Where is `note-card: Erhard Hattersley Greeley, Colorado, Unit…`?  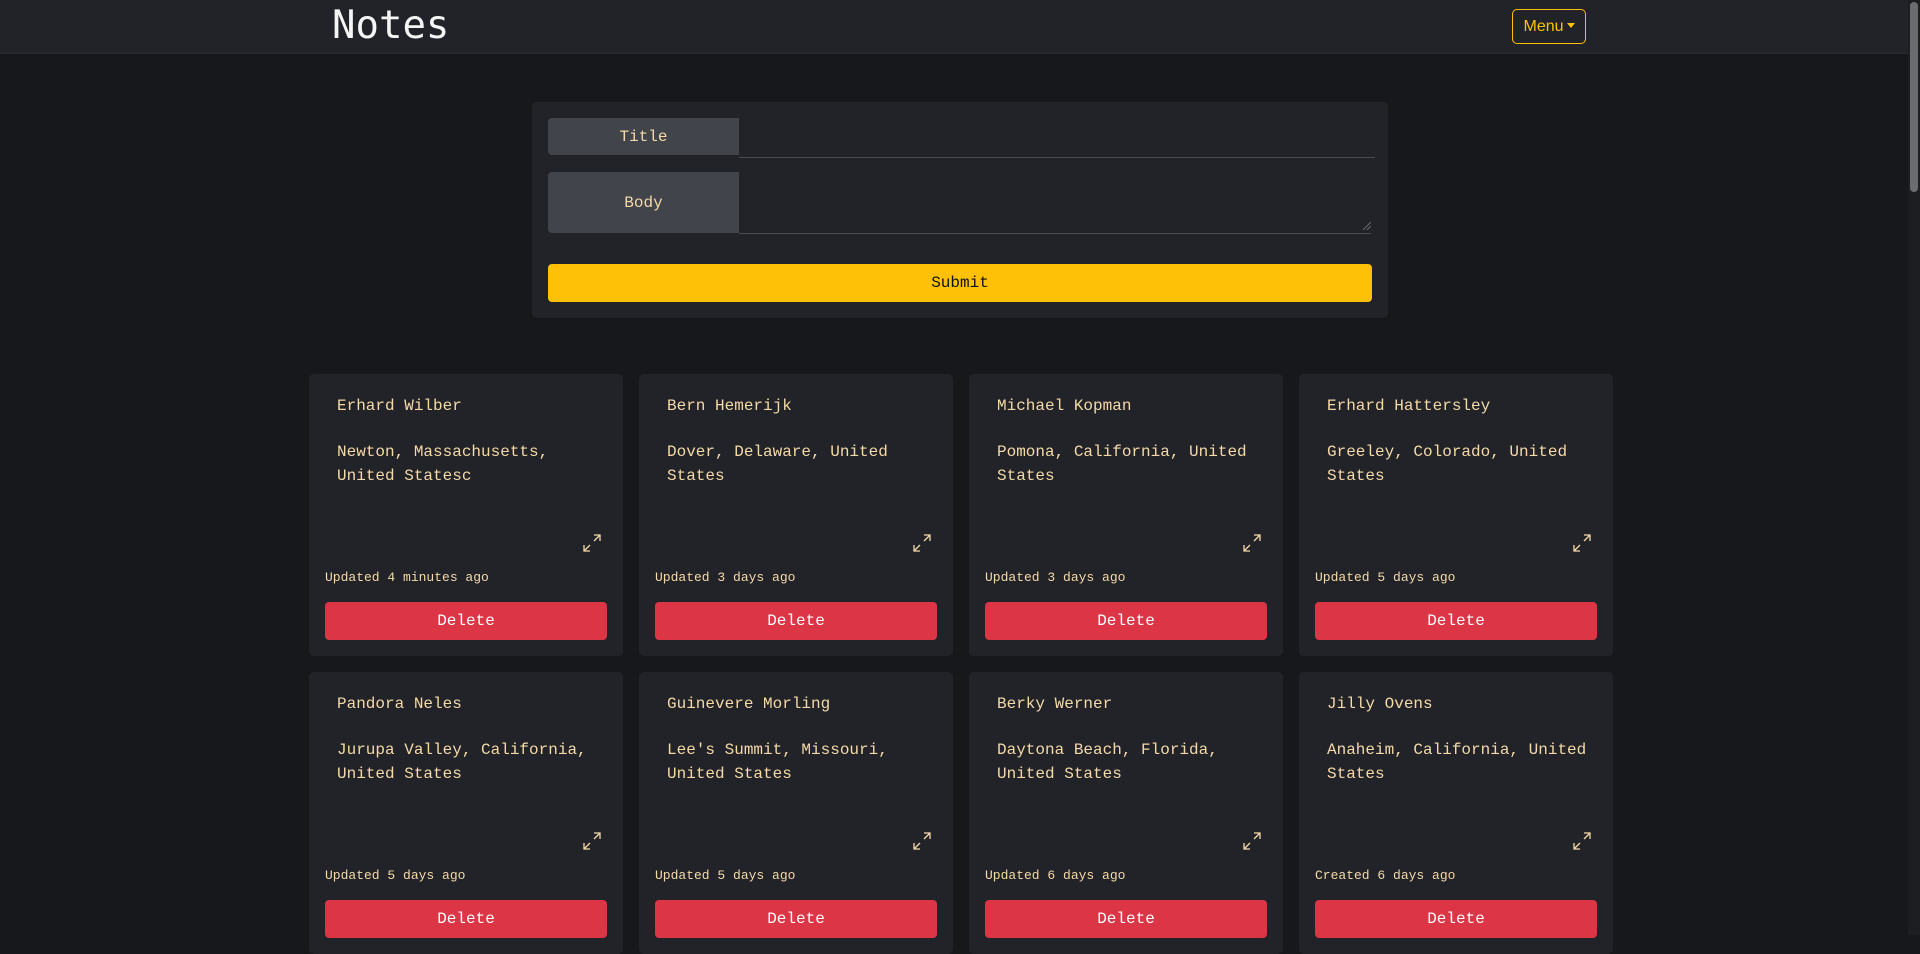 note-card: Erhard Hattersley Greeley, Colorado, Unit… is located at coordinates (1456, 515).